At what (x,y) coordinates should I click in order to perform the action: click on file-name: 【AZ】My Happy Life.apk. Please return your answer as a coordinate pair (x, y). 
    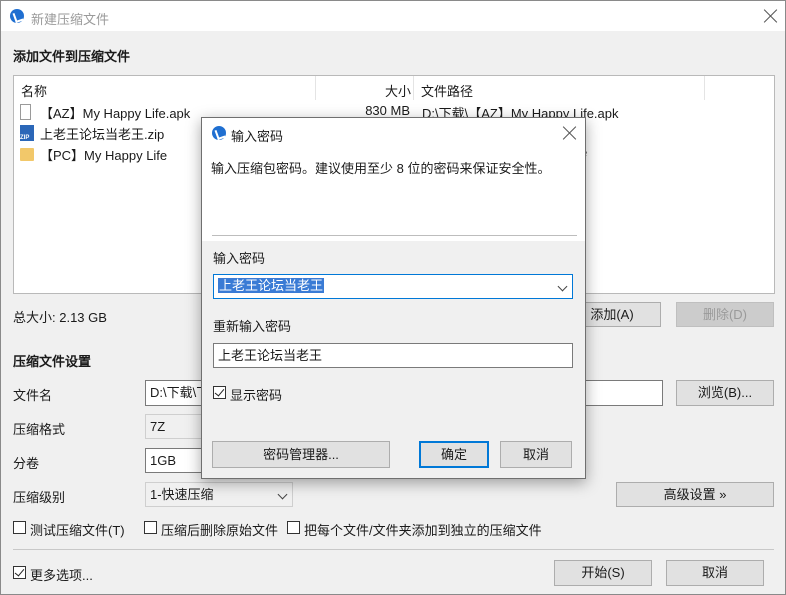
    Looking at the image, I should click on (115, 113).